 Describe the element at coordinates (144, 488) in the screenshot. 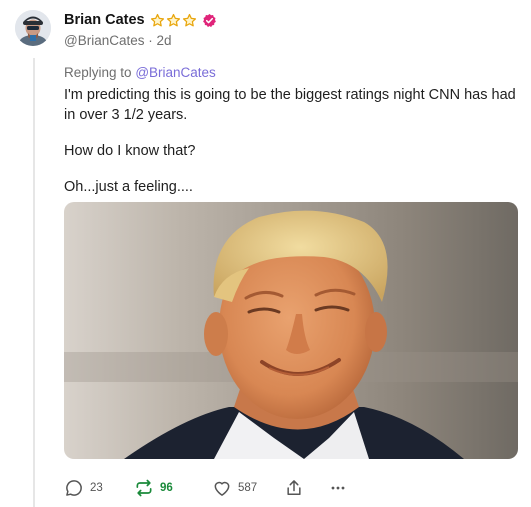

I see `restack-icon` at that location.